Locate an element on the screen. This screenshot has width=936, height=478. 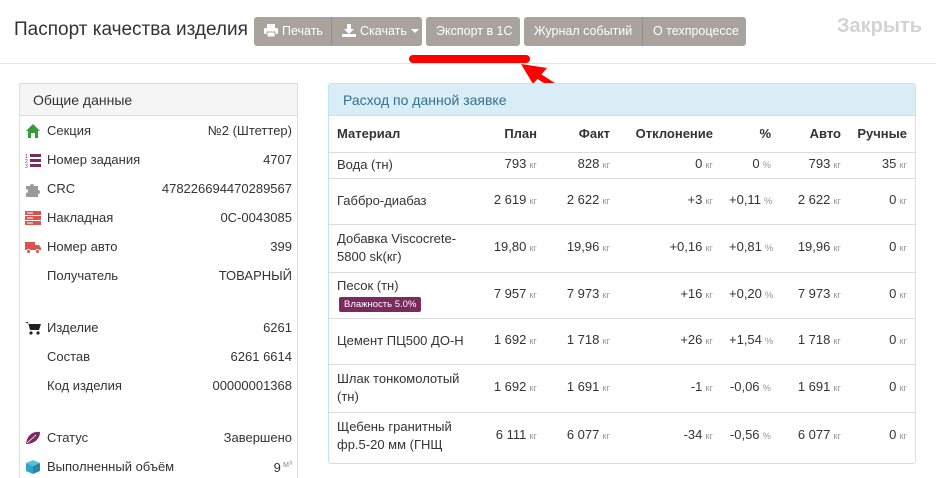
info-row-product: Изделие 6261 is located at coordinates (158, 327).